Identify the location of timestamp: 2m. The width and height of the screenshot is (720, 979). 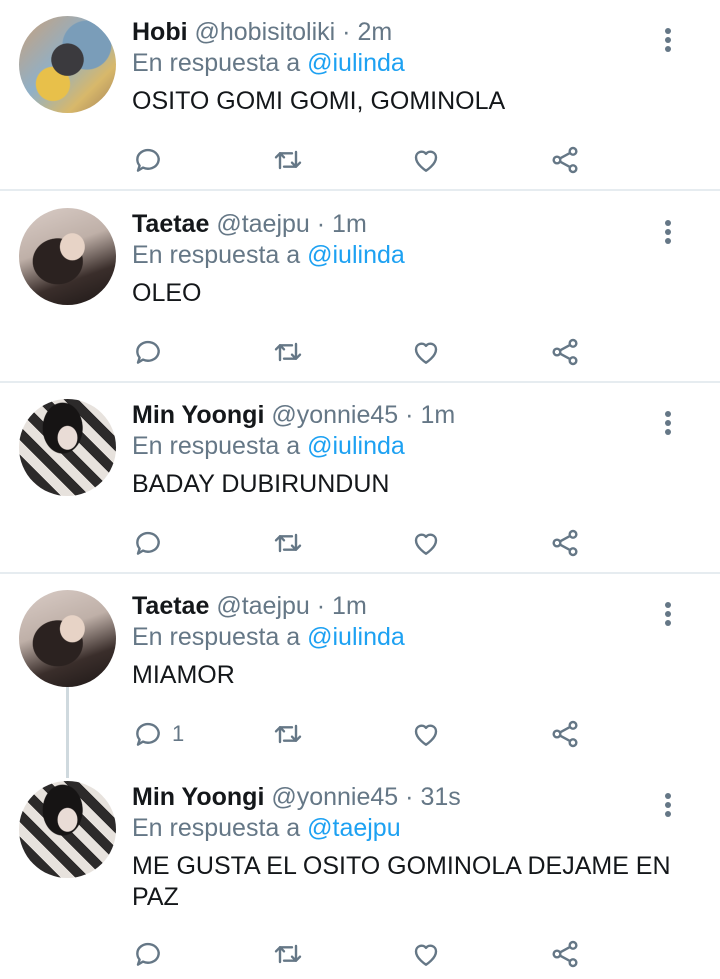
(374, 32).